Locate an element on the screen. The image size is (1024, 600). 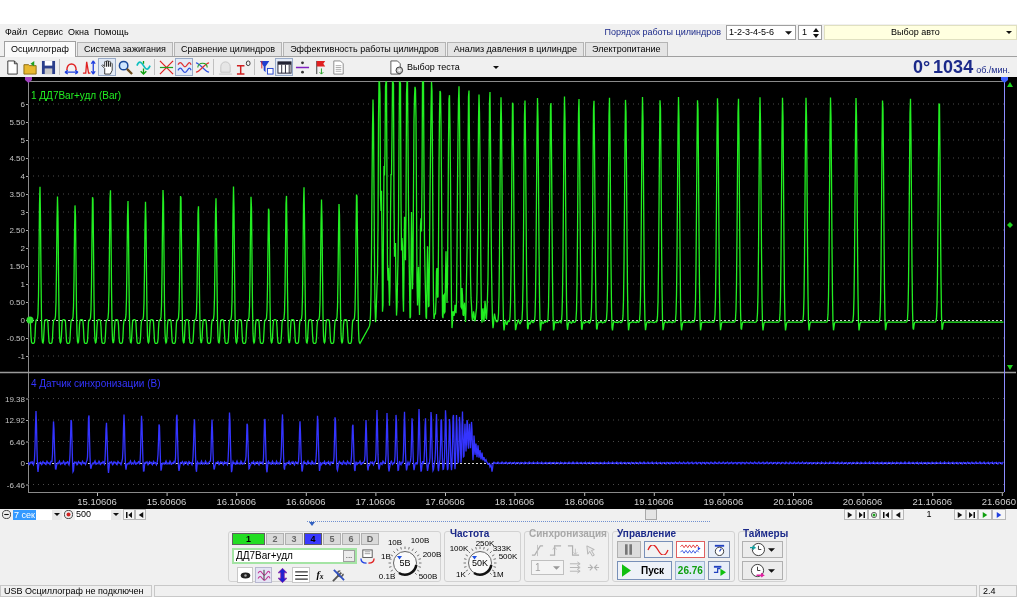
hand-icon is located at coordinates (107, 67).